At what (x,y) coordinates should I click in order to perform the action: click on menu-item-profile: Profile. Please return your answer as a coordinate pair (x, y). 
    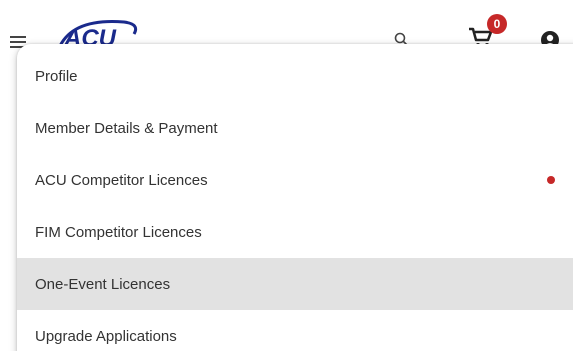
    Looking at the image, I should click on (295, 76).